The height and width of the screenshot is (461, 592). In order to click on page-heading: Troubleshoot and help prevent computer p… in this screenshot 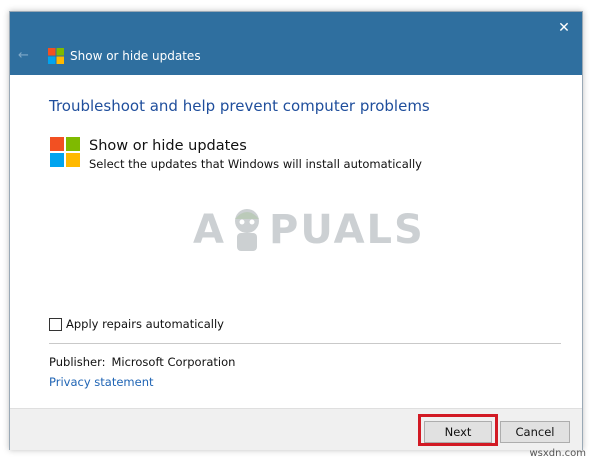, I will do `click(239, 106)`.